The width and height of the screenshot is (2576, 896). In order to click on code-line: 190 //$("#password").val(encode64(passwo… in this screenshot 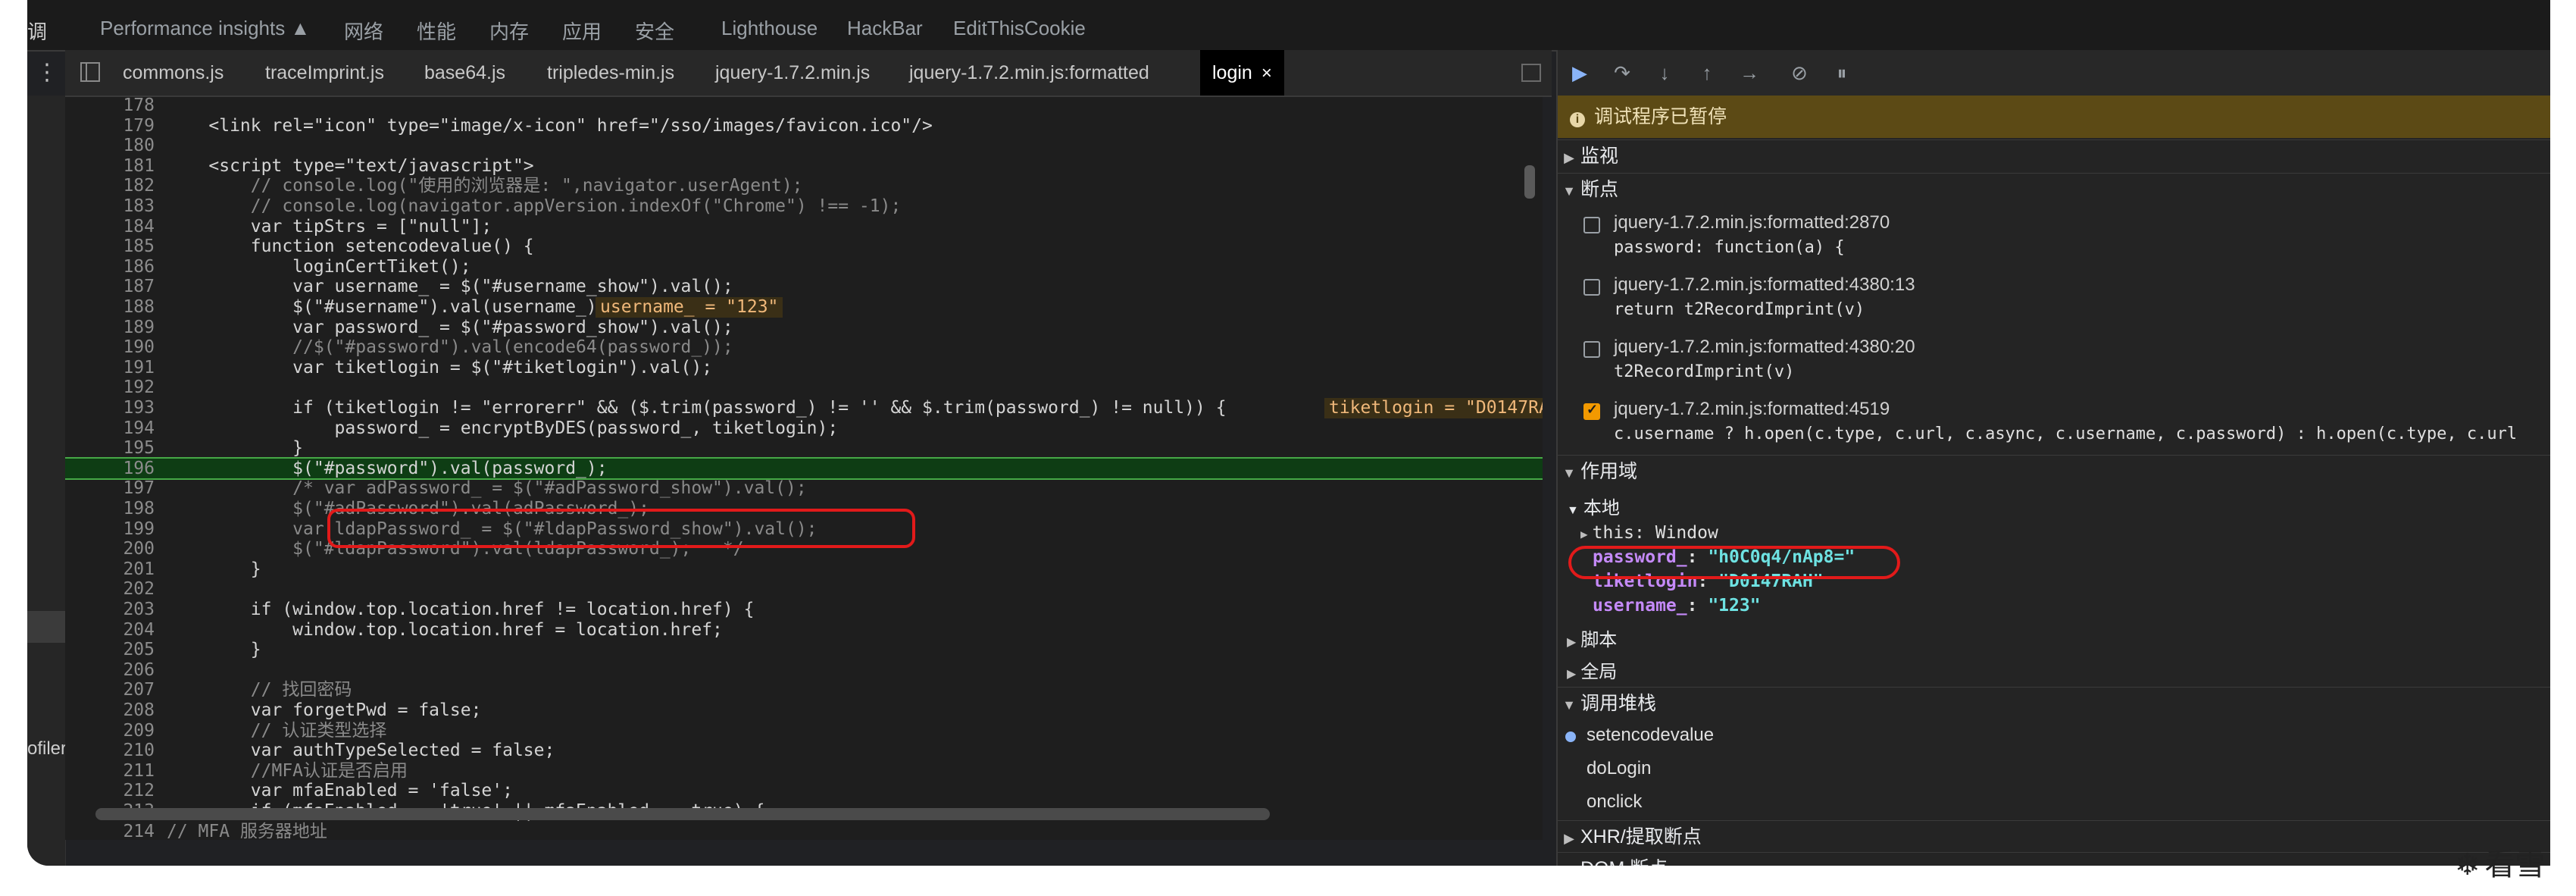, I will do `click(804, 347)`.